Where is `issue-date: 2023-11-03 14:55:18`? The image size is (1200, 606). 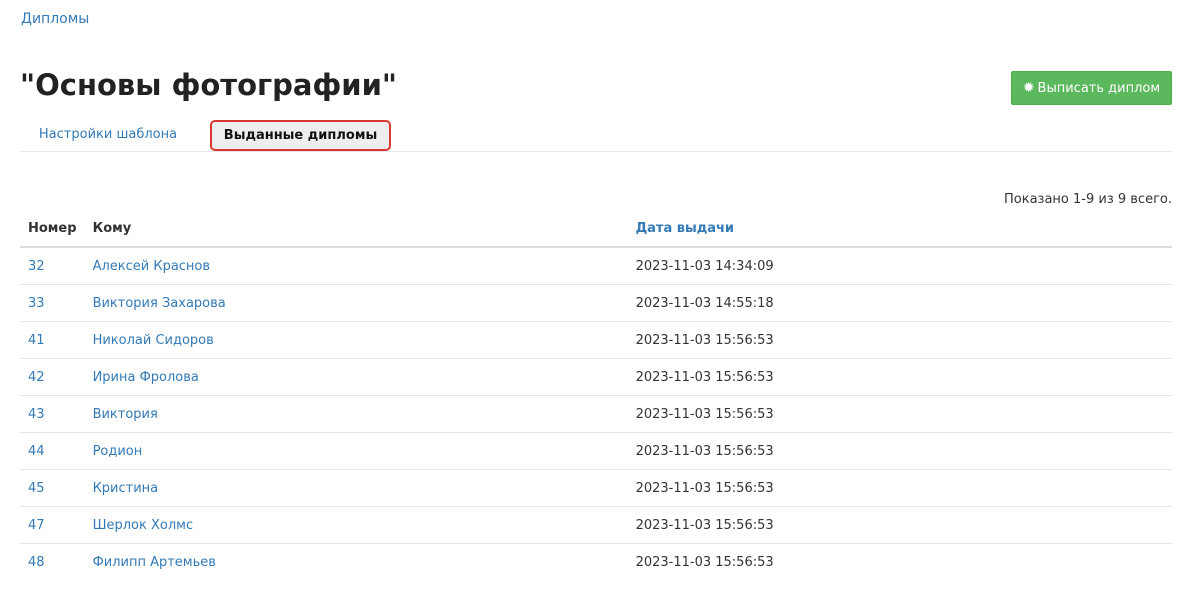 issue-date: 2023-11-03 14:55:18 is located at coordinates (899, 303).